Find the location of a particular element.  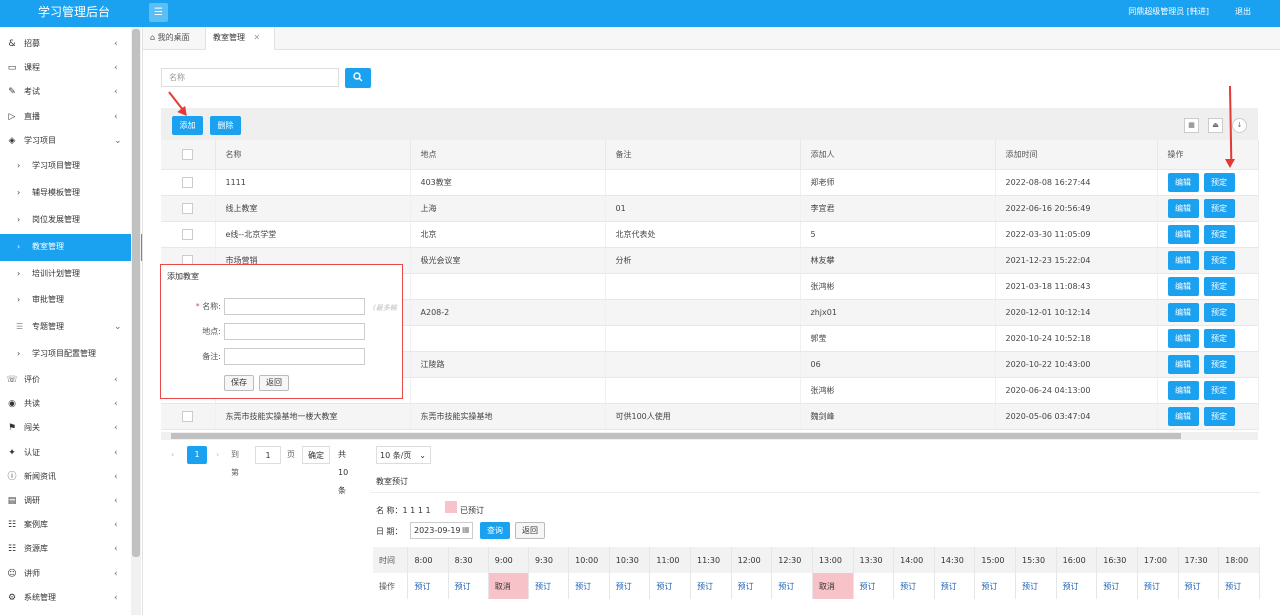

next-page-button: › is located at coordinates (217, 455).